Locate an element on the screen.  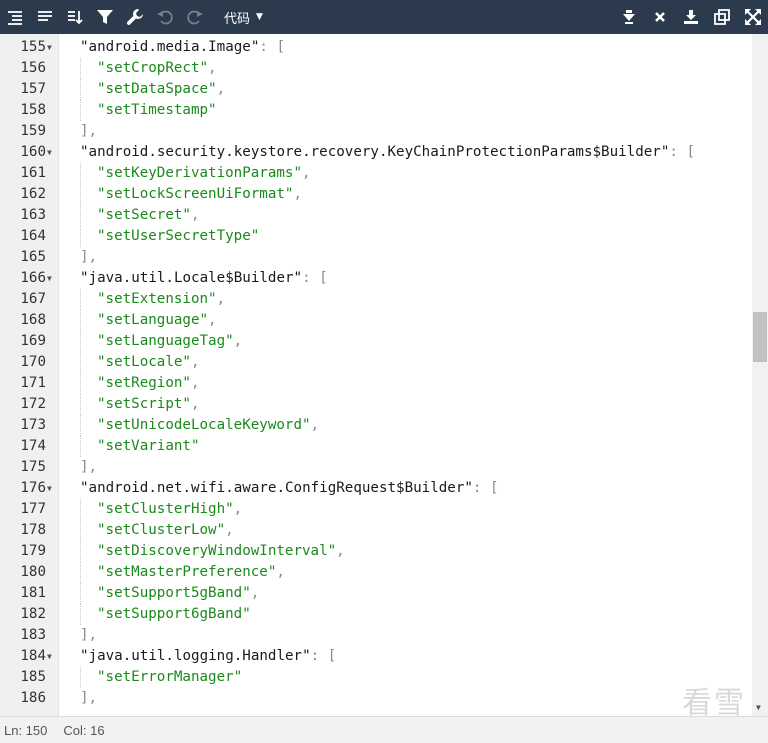
line-number: 175 is located at coordinates (33, 467).